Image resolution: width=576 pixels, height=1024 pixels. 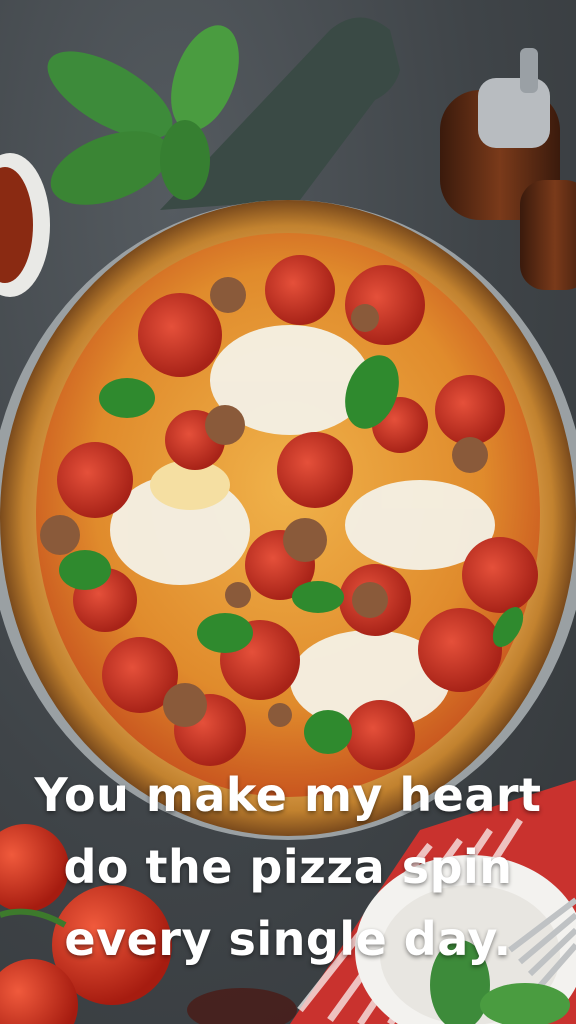 What do you see at coordinates (25, 225) in the screenshot?
I see `chili-flakes-bowl` at bounding box center [25, 225].